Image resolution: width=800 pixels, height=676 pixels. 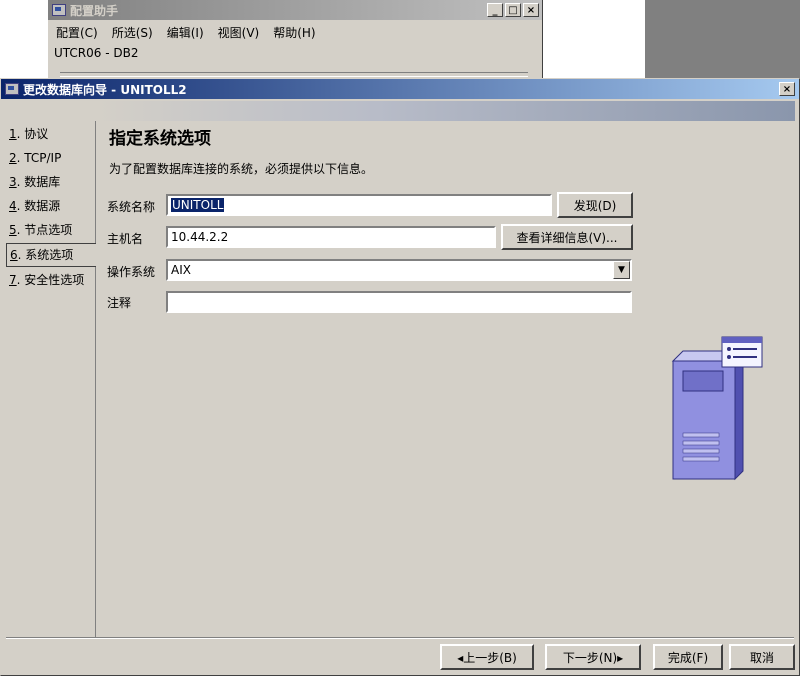 What do you see at coordinates (50, 134) in the screenshot?
I see `step-protocol: 1. 协议` at bounding box center [50, 134].